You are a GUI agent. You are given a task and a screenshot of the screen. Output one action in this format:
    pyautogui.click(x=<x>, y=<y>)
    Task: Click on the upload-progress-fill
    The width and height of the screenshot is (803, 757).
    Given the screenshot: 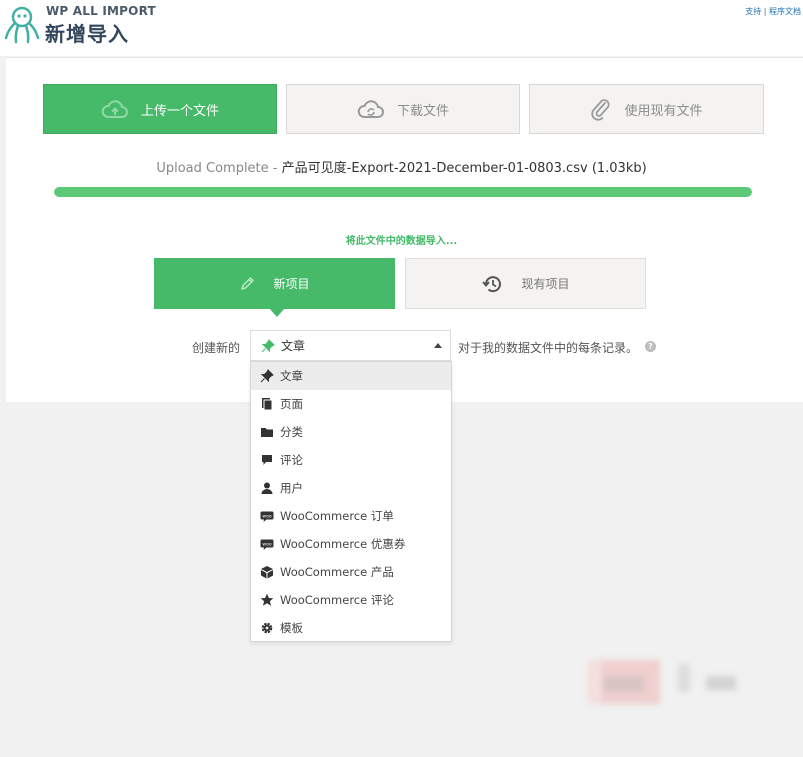 What is the action you would take?
    pyautogui.click(x=403, y=192)
    